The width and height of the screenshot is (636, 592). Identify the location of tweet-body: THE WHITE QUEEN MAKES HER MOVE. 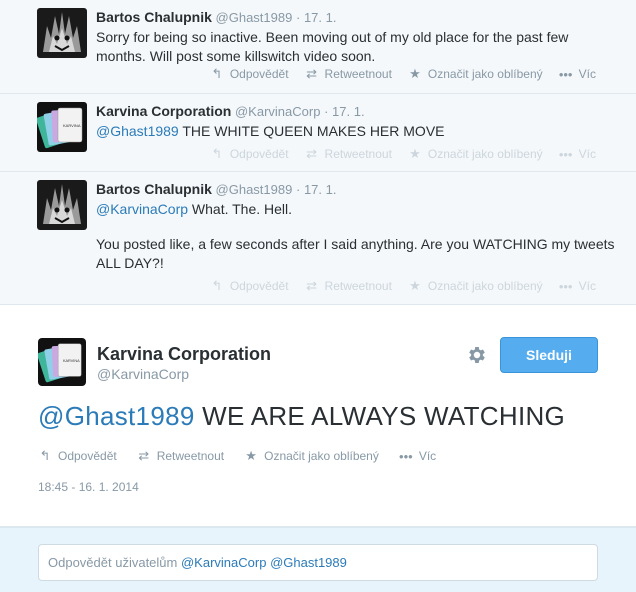
(311, 131).